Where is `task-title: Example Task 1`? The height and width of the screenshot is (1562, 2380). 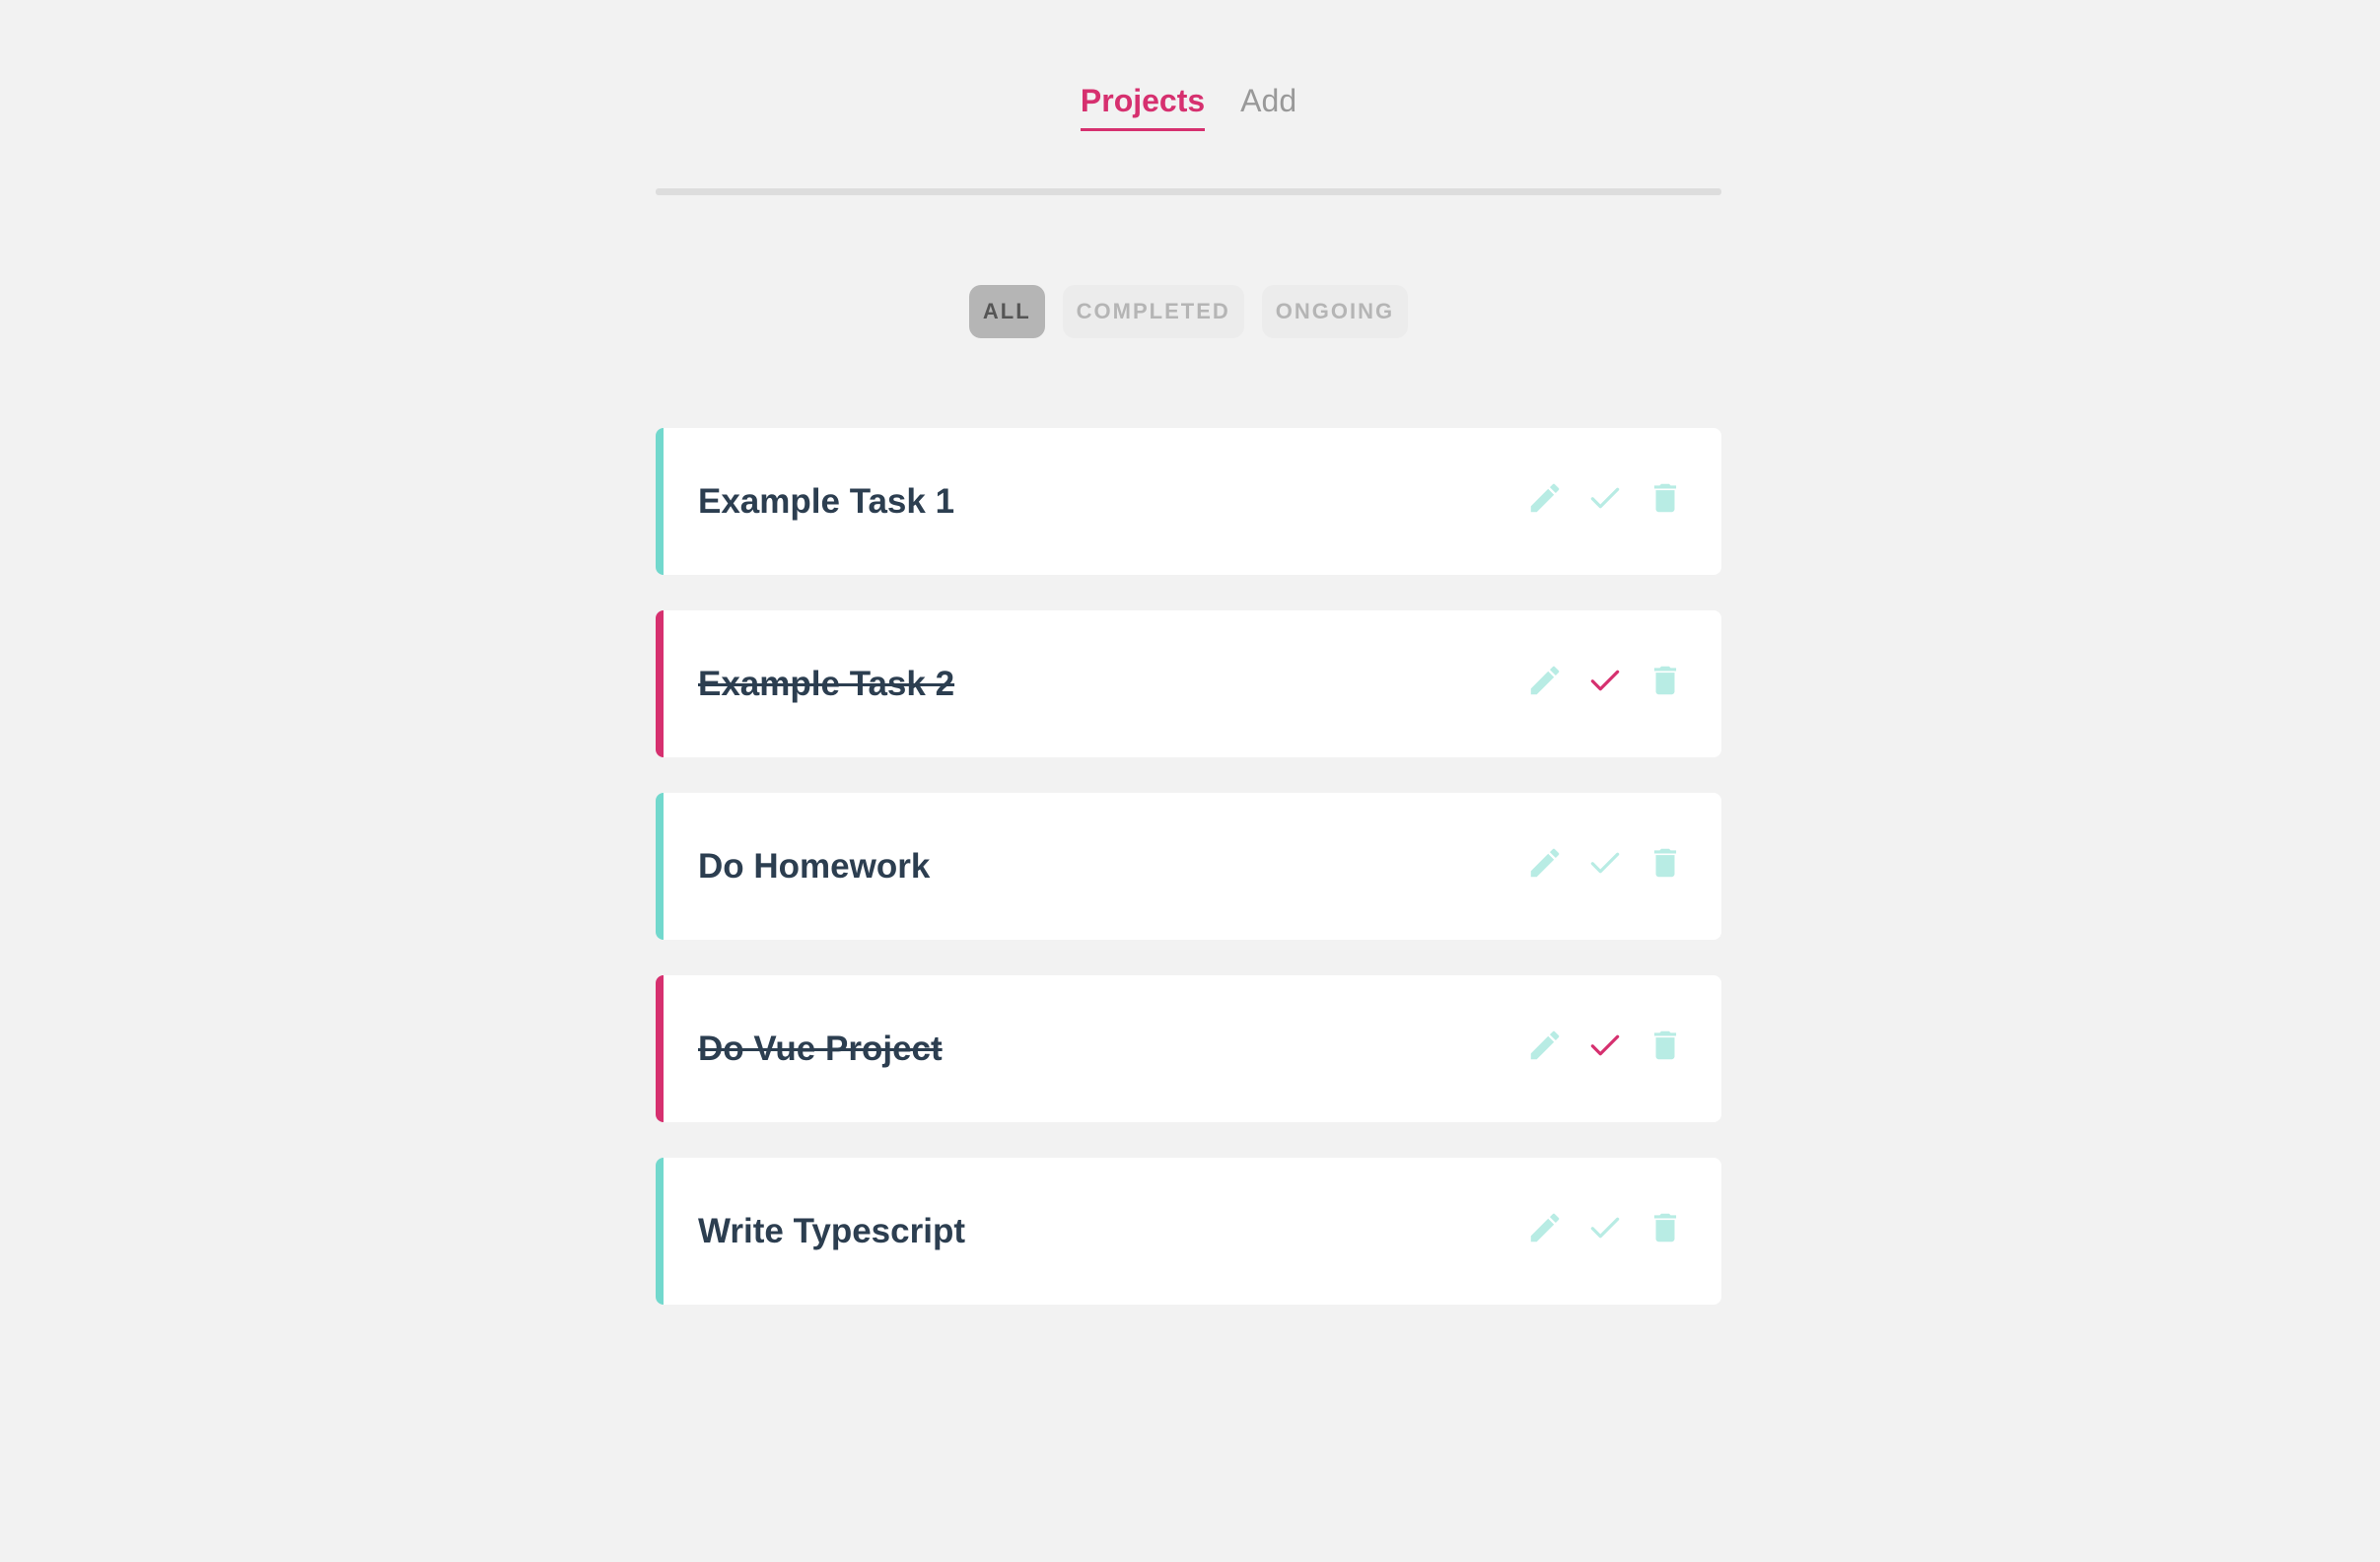
task-title: Example Task 1 is located at coordinates (826, 501).